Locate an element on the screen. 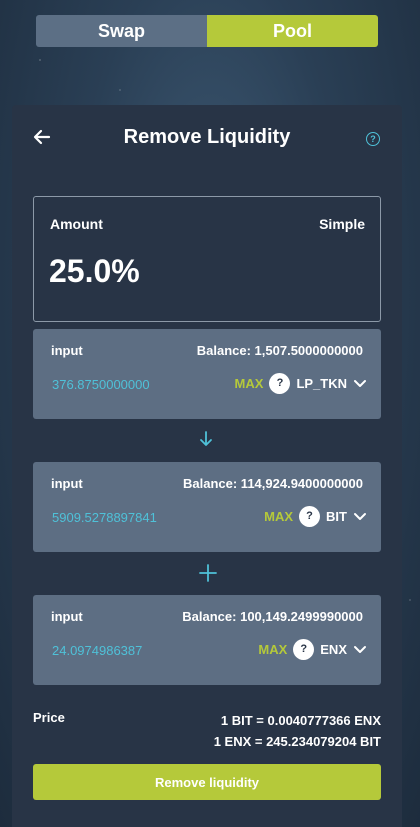 The height and width of the screenshot is (827, 420). tab-pool: Pool is located at coordinates (292, 31).